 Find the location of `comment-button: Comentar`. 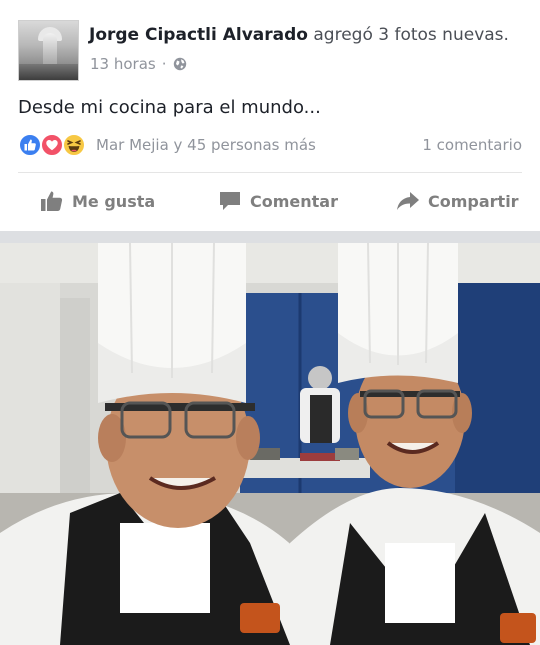

comment-button: Comentar is located at coordinates (278, 201).